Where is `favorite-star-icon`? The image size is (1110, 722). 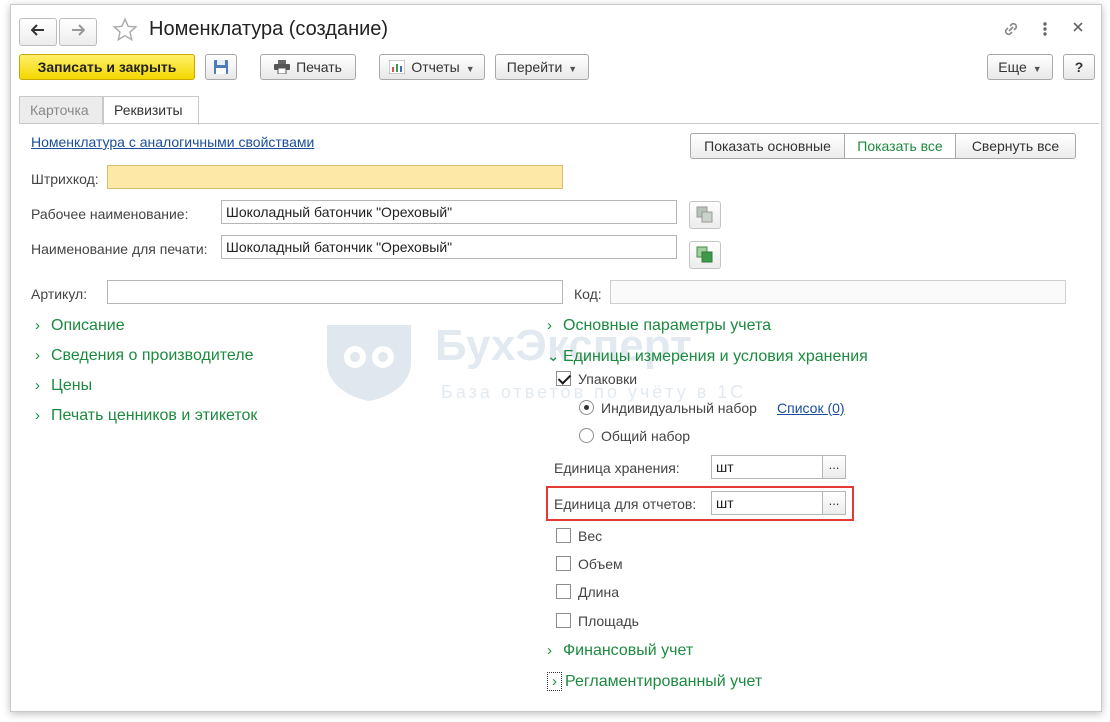
favorite-star-icon is located at coordinates (125, 32).